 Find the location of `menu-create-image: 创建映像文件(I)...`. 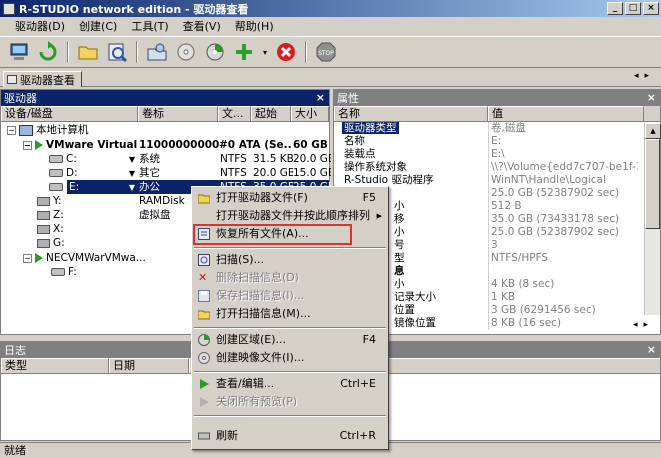

menu-create-image: 创建映像文件(I)... is located at coordinates (290, 358).